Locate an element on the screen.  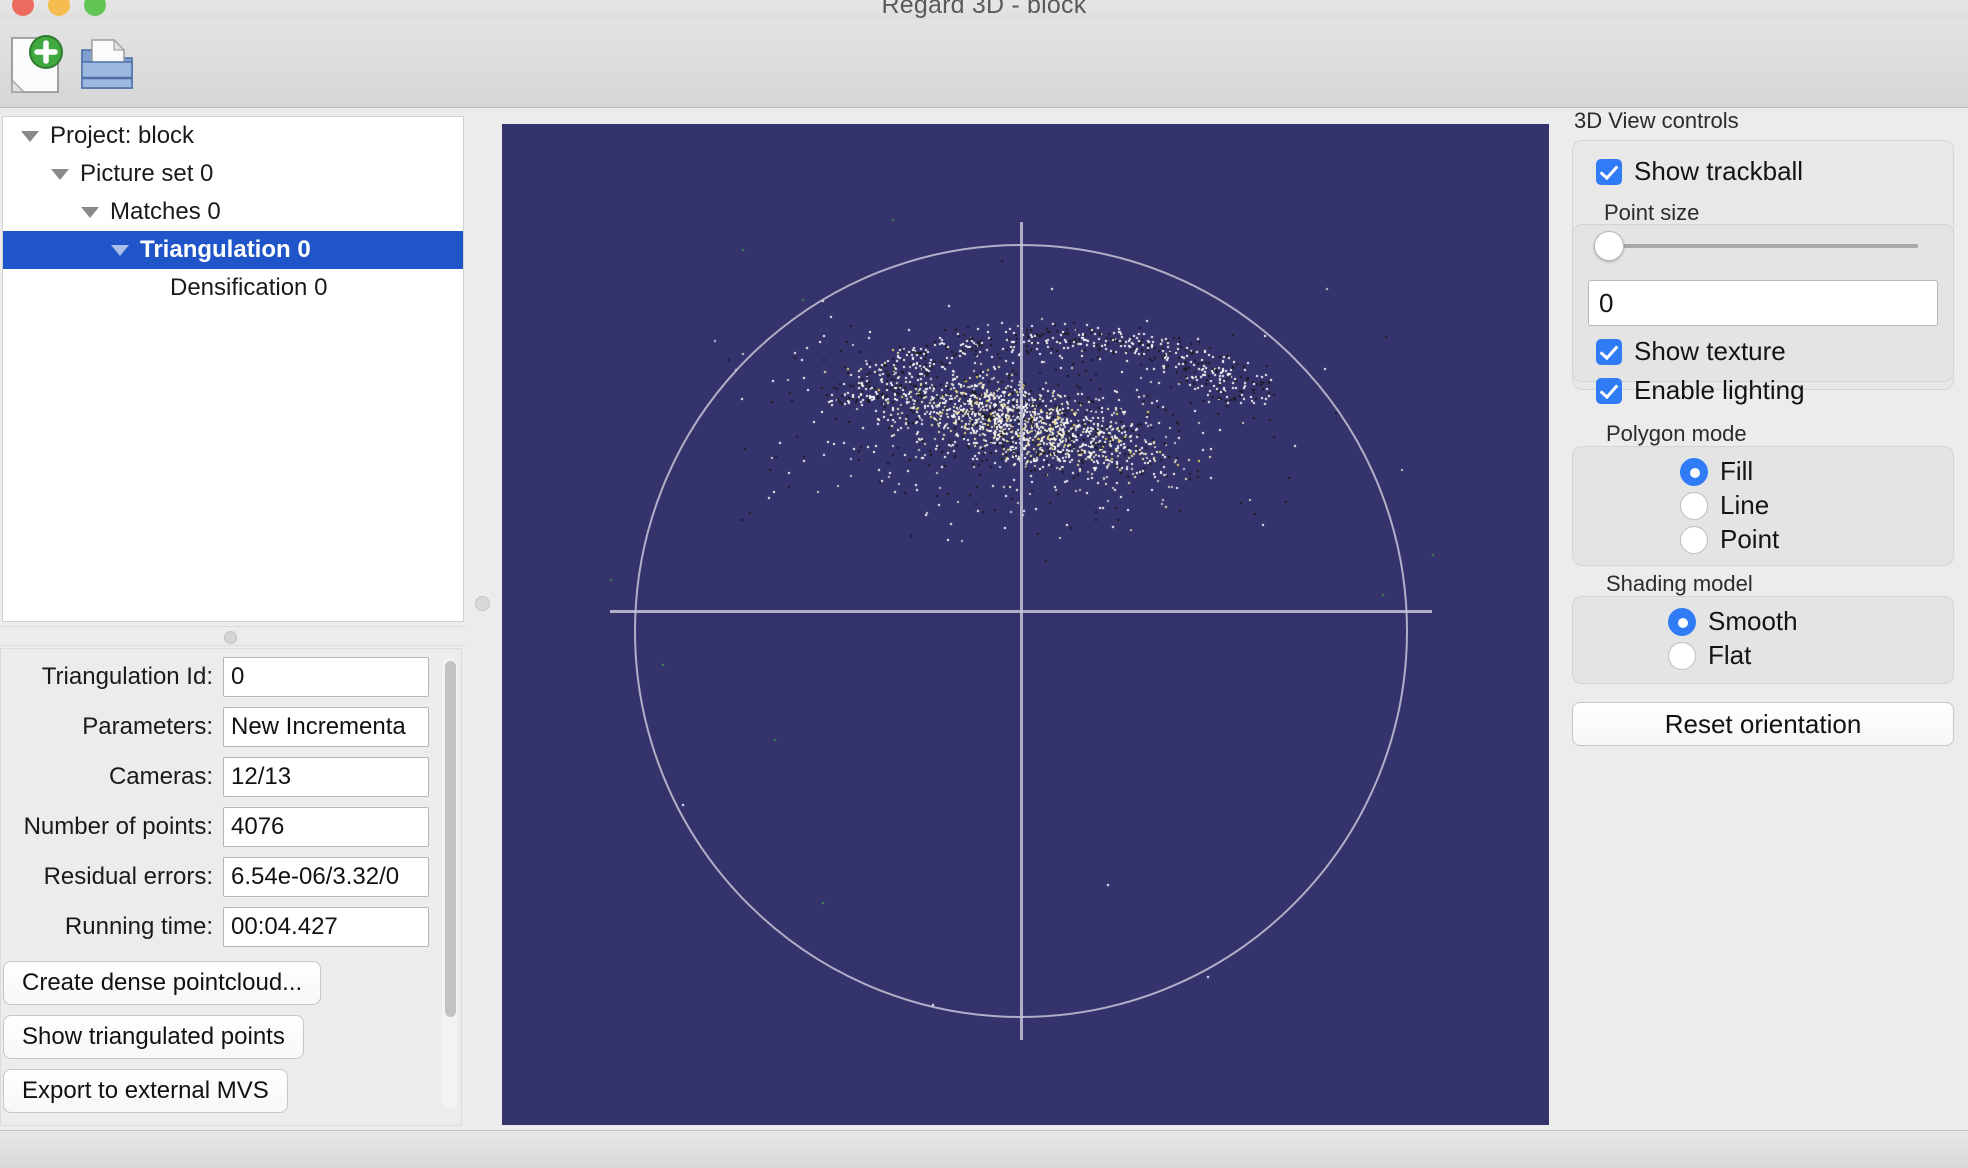
shading-smooth-label: Smooth is located at coordinates (1753, 621).